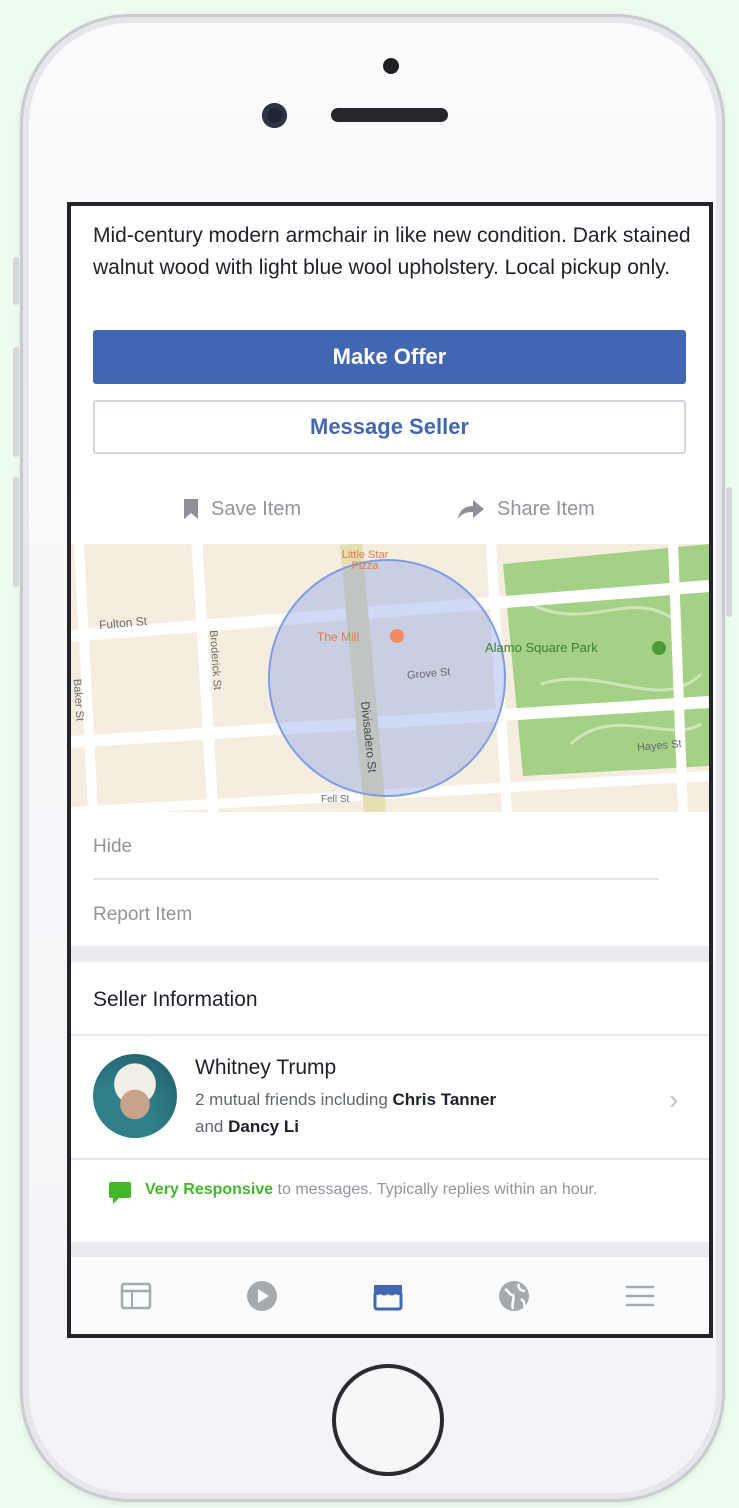 The image size is (739, 1508). What do you see at coordinates (175, 999) in the screenshot?
I see `seller-information-heading: Seller Information` at bounding box center [175, 999].